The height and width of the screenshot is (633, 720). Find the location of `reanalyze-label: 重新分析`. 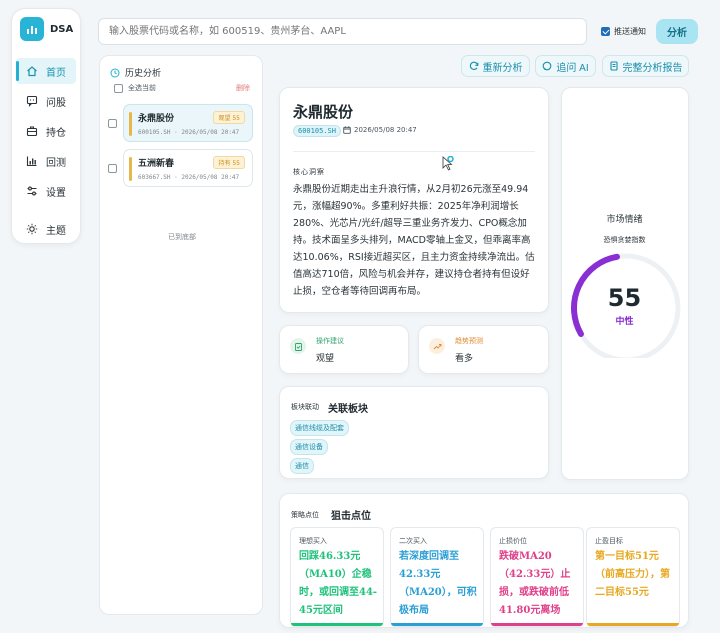

reanalyze-label: 重新分析 is located at coordinates (502, 68).